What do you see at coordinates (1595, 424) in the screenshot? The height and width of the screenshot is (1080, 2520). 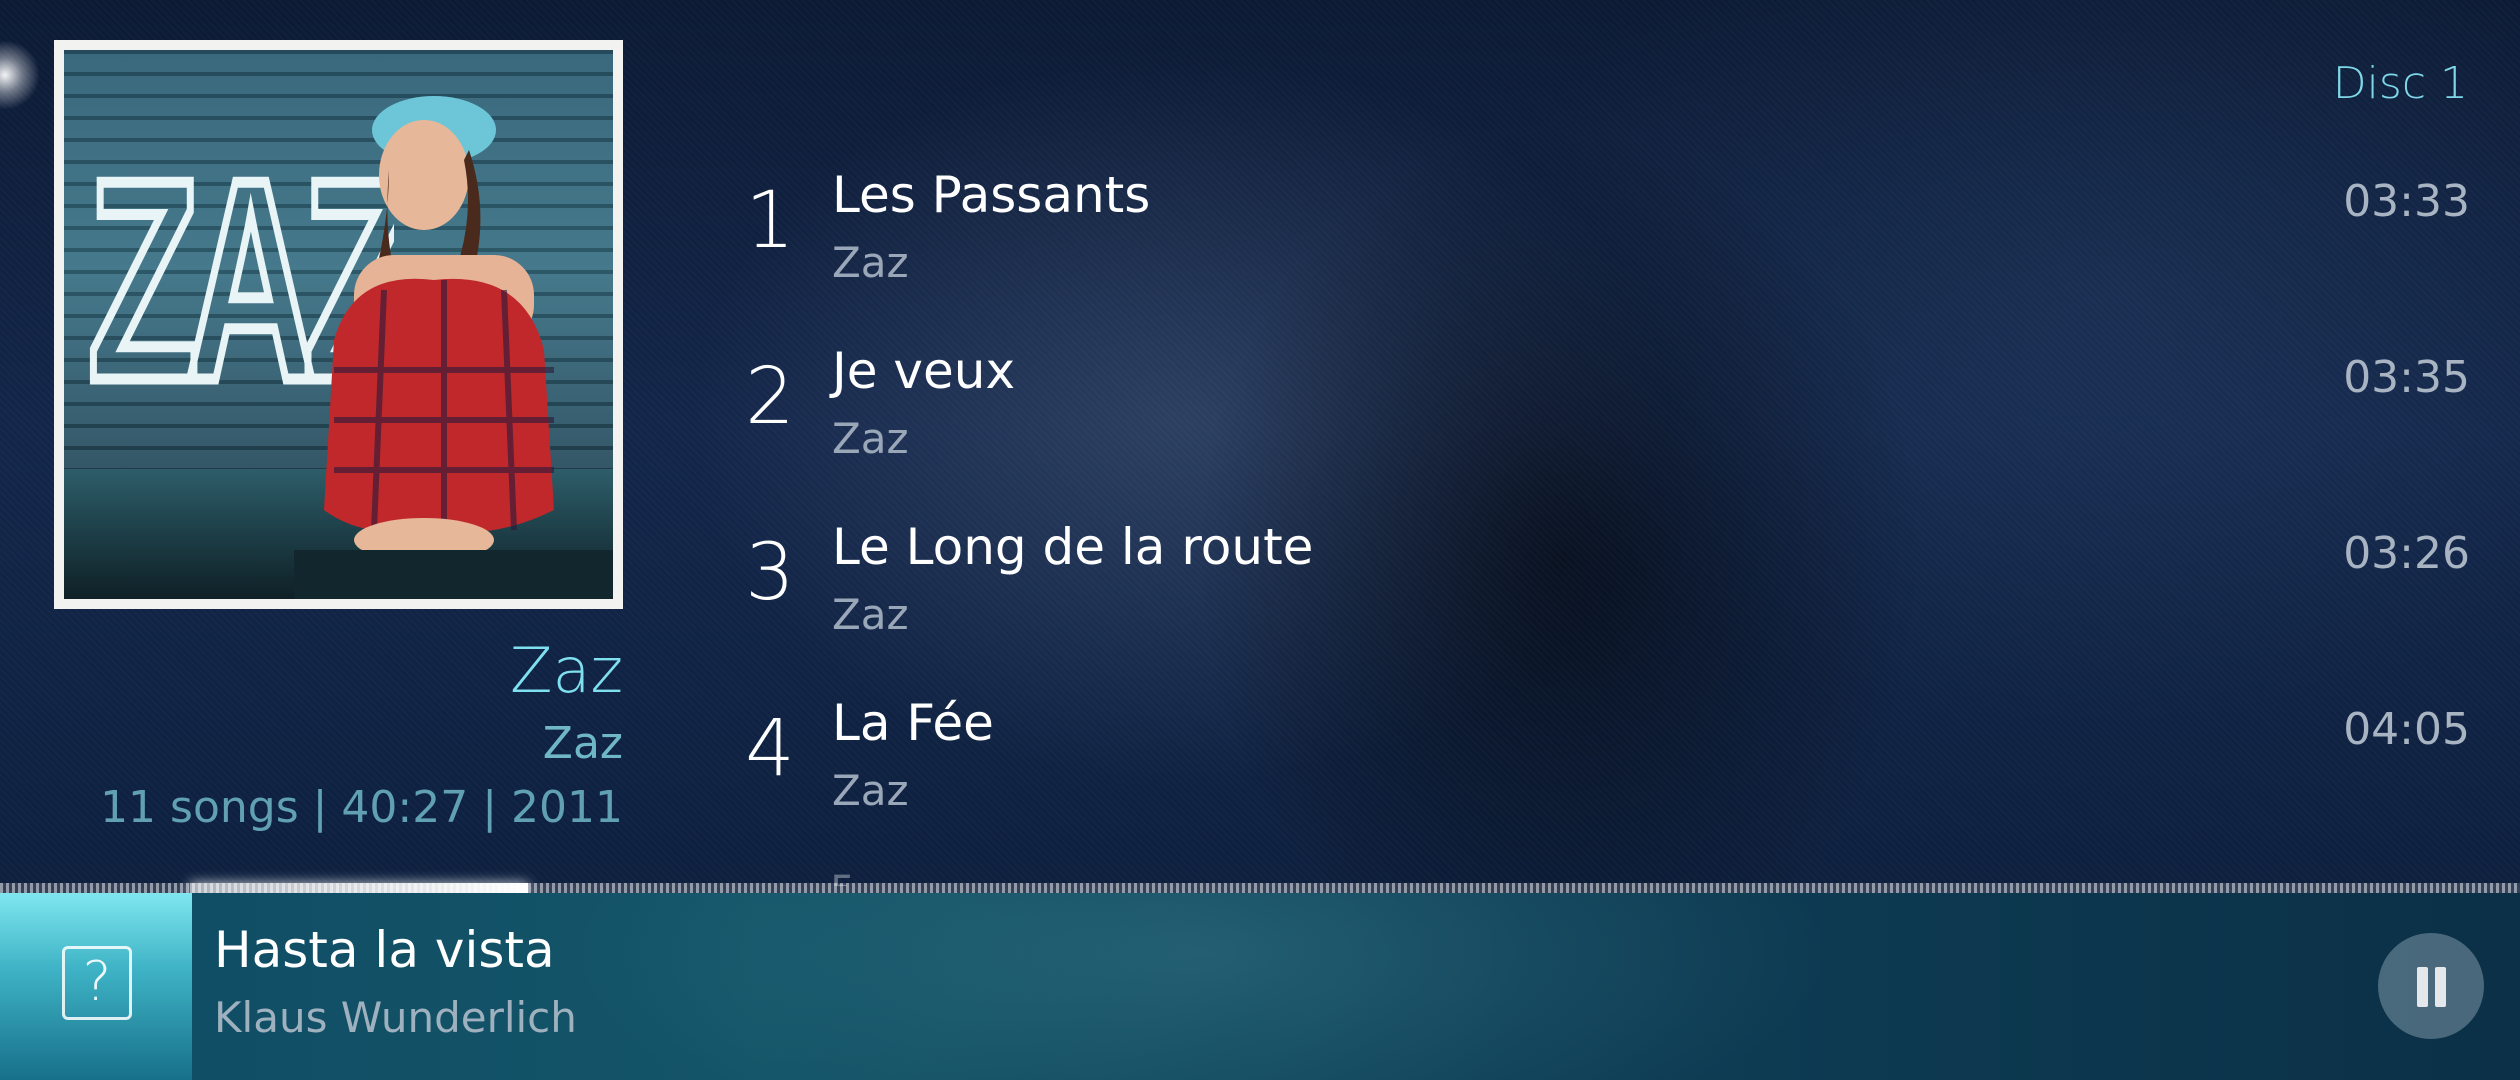 I see `track-item: 2 Je veux Zaz 03:35` at bounding box center [1595, 424].